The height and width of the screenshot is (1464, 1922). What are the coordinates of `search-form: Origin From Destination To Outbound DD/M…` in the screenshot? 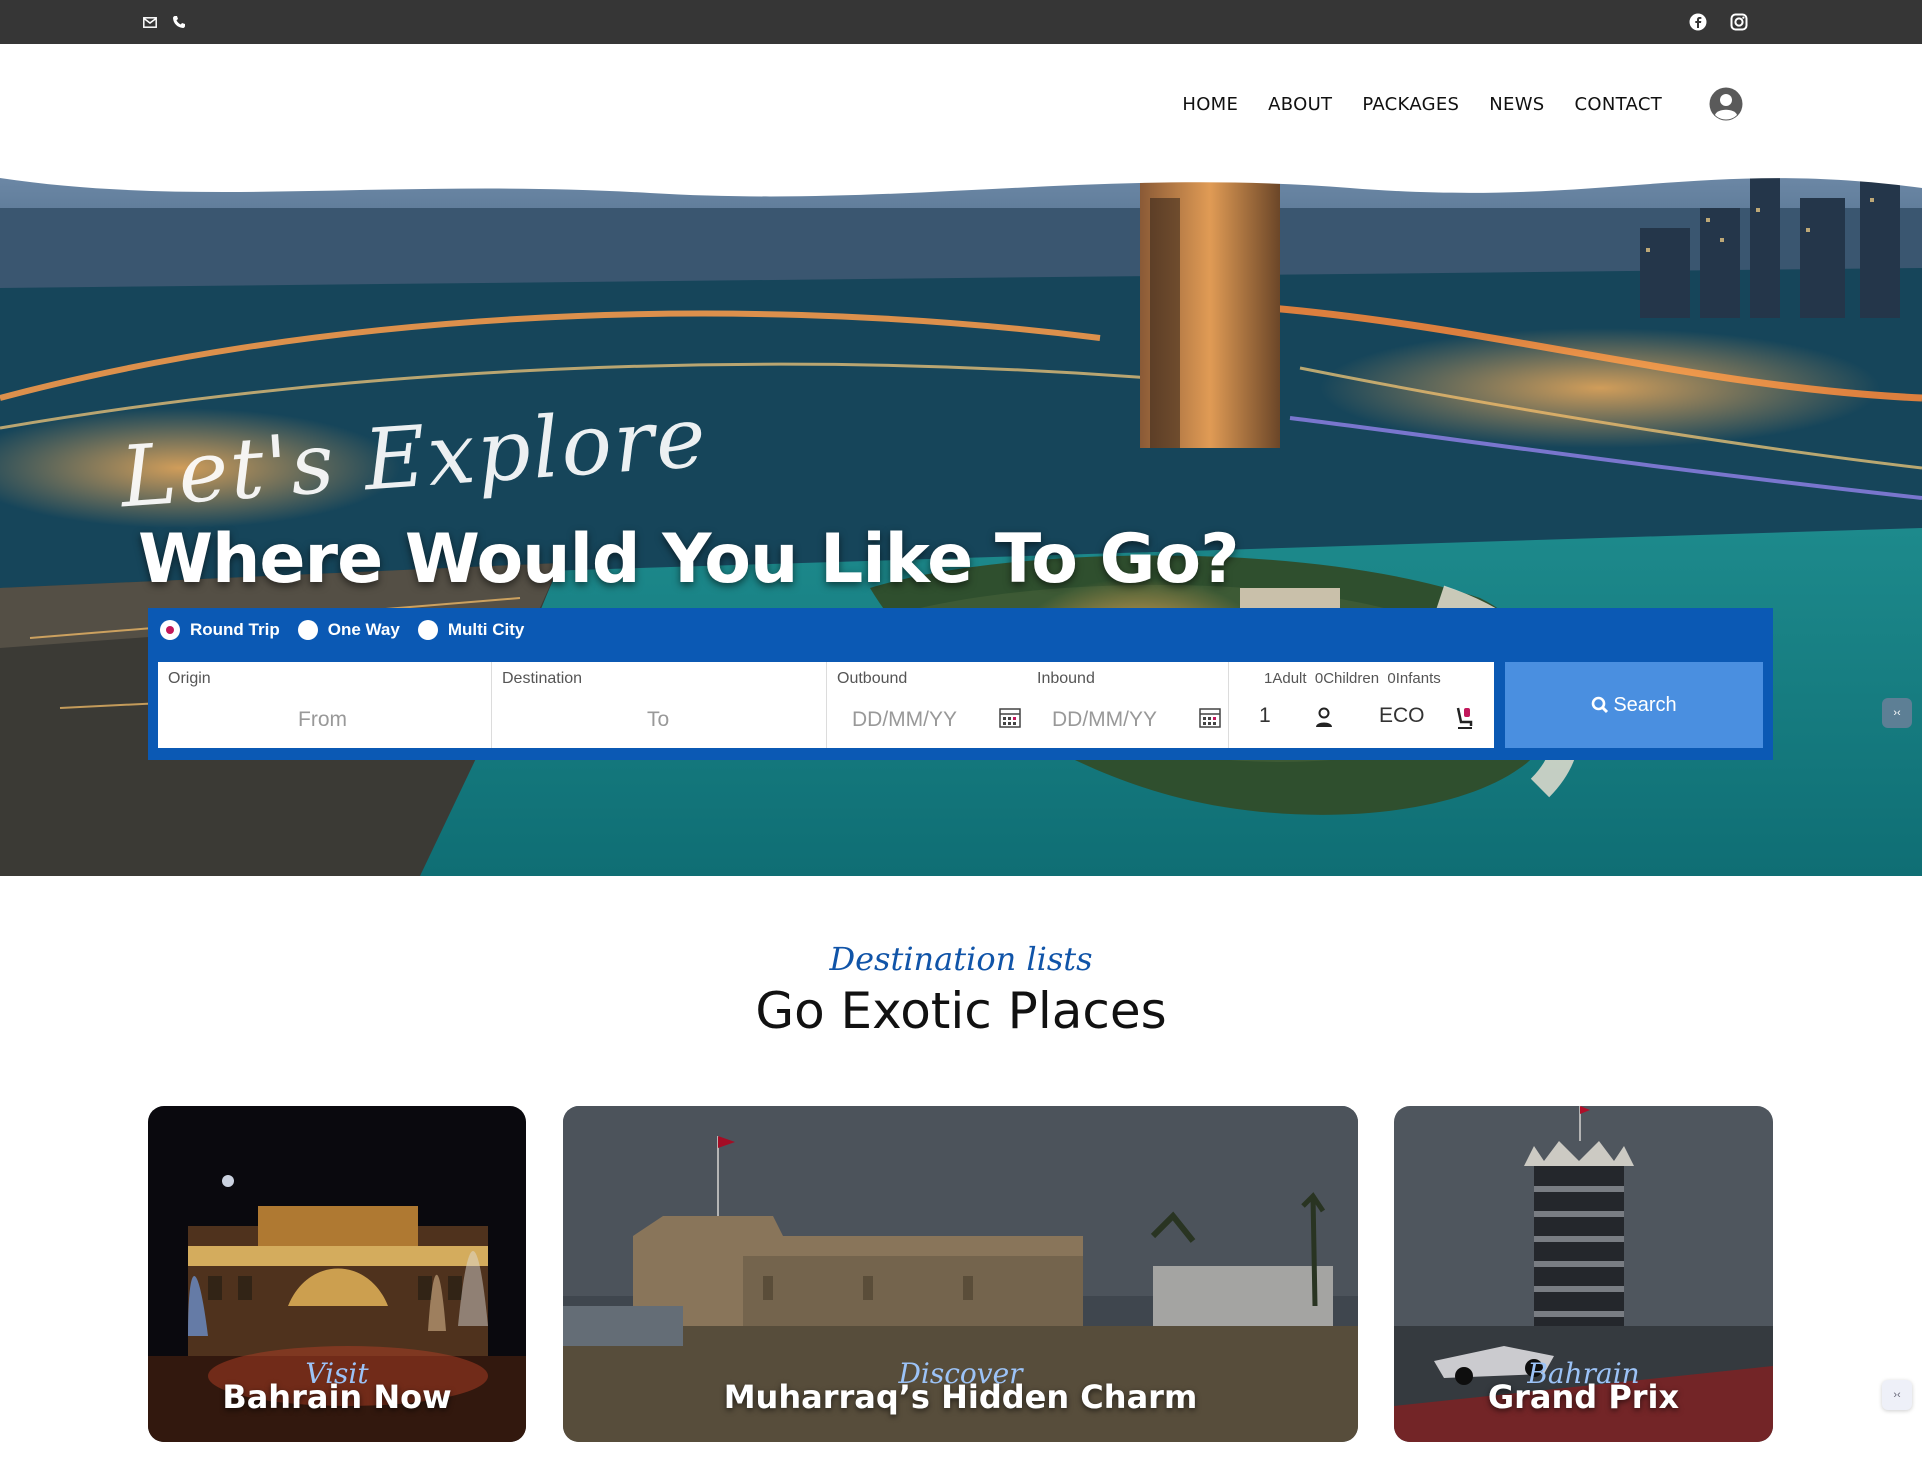 It's located at (826, 705).